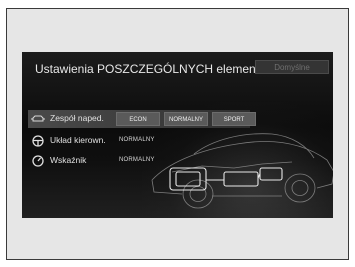  Describe the element at coordinates (155, 69) in the screenshot. I see `page-title: Ustawienia POSZCZEGÓLNYCH elementów` at that location.